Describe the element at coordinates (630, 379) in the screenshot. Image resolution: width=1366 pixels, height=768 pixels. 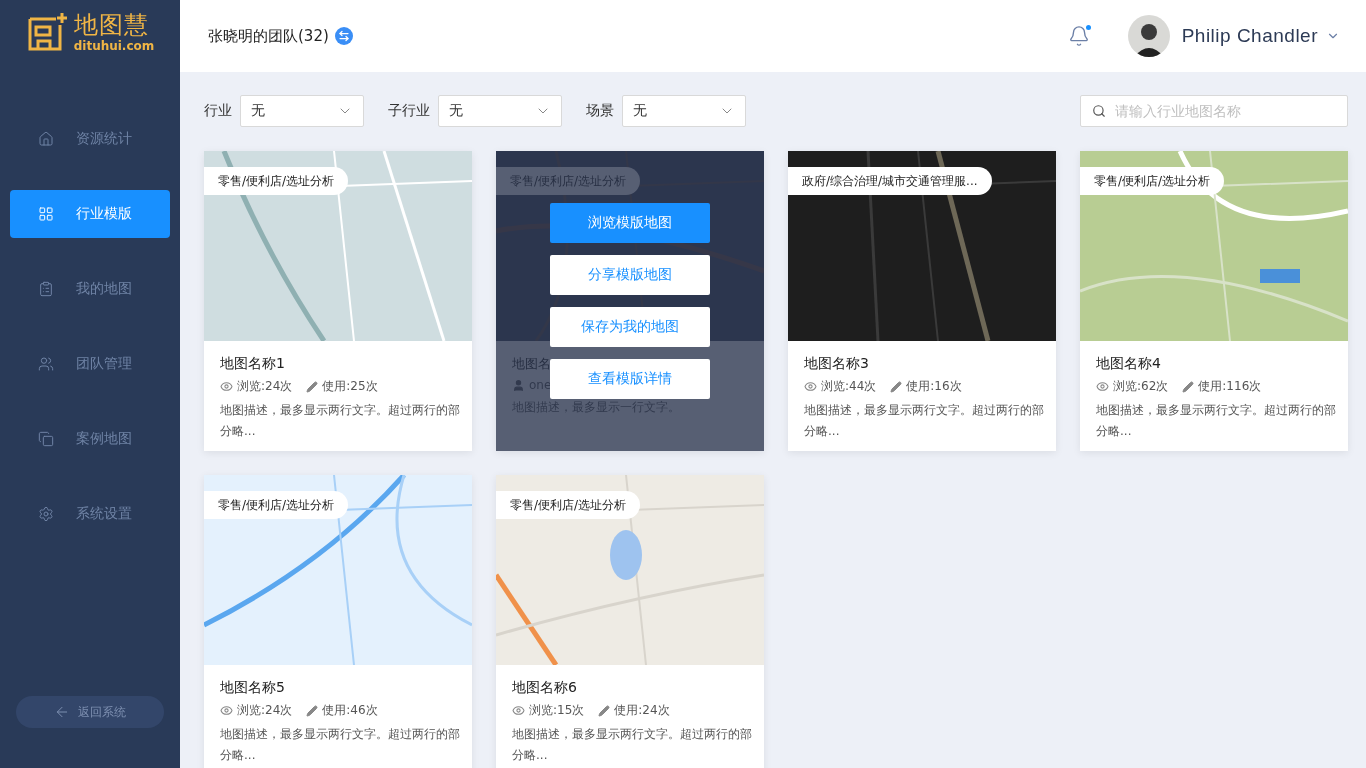
I see `card-action-button: 查看模版详情` at that location.